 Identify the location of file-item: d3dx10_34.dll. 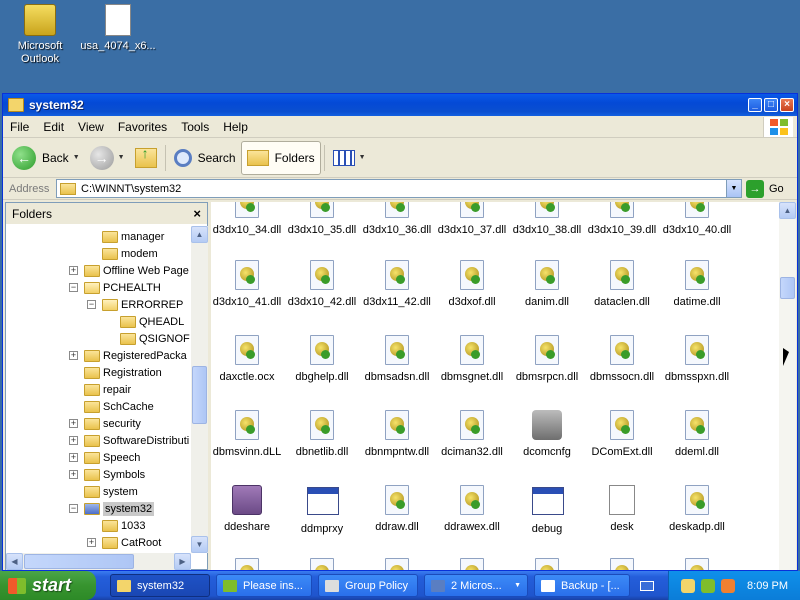
(248, 219).